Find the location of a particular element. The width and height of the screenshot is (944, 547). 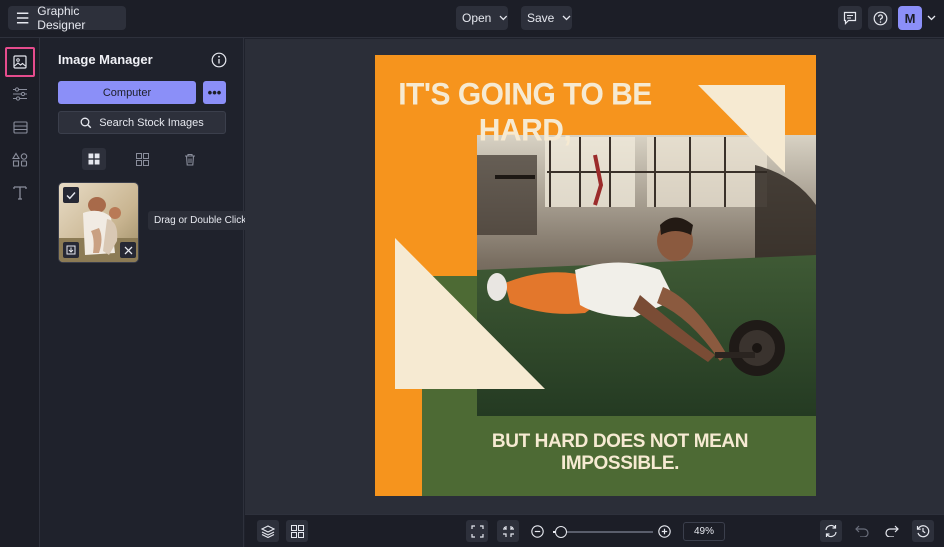

add-to-canvas-button is located at coordinates (71, 250).